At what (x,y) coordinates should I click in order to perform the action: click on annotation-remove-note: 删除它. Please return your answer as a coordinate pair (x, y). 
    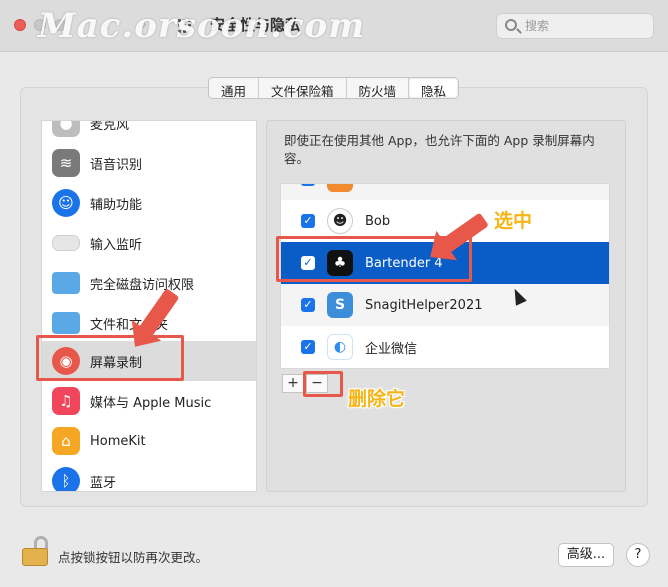
    Looking at the image, I should click on (377, 399).